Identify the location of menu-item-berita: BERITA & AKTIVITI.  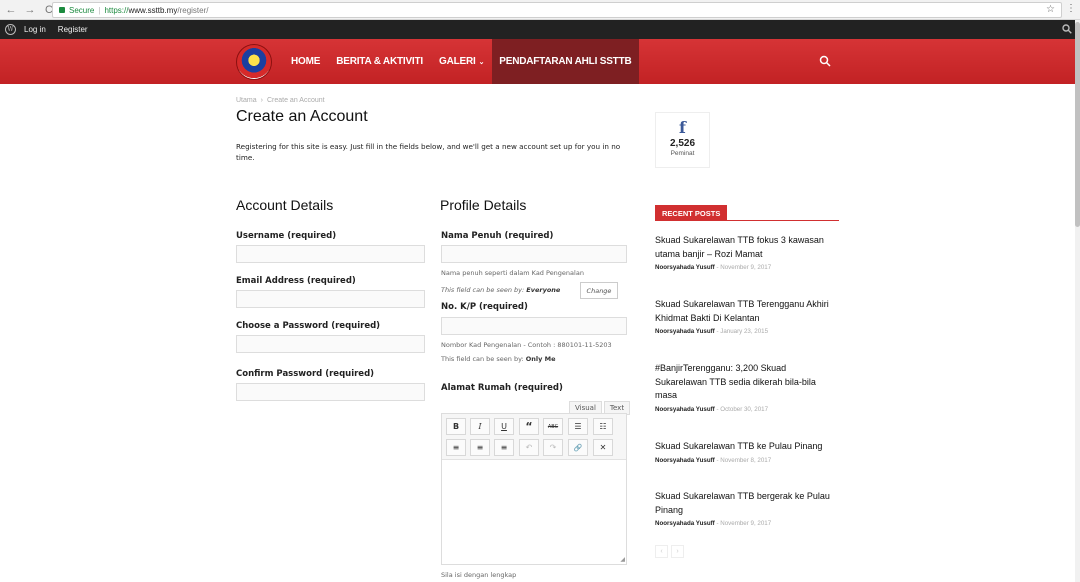
(379, 61).